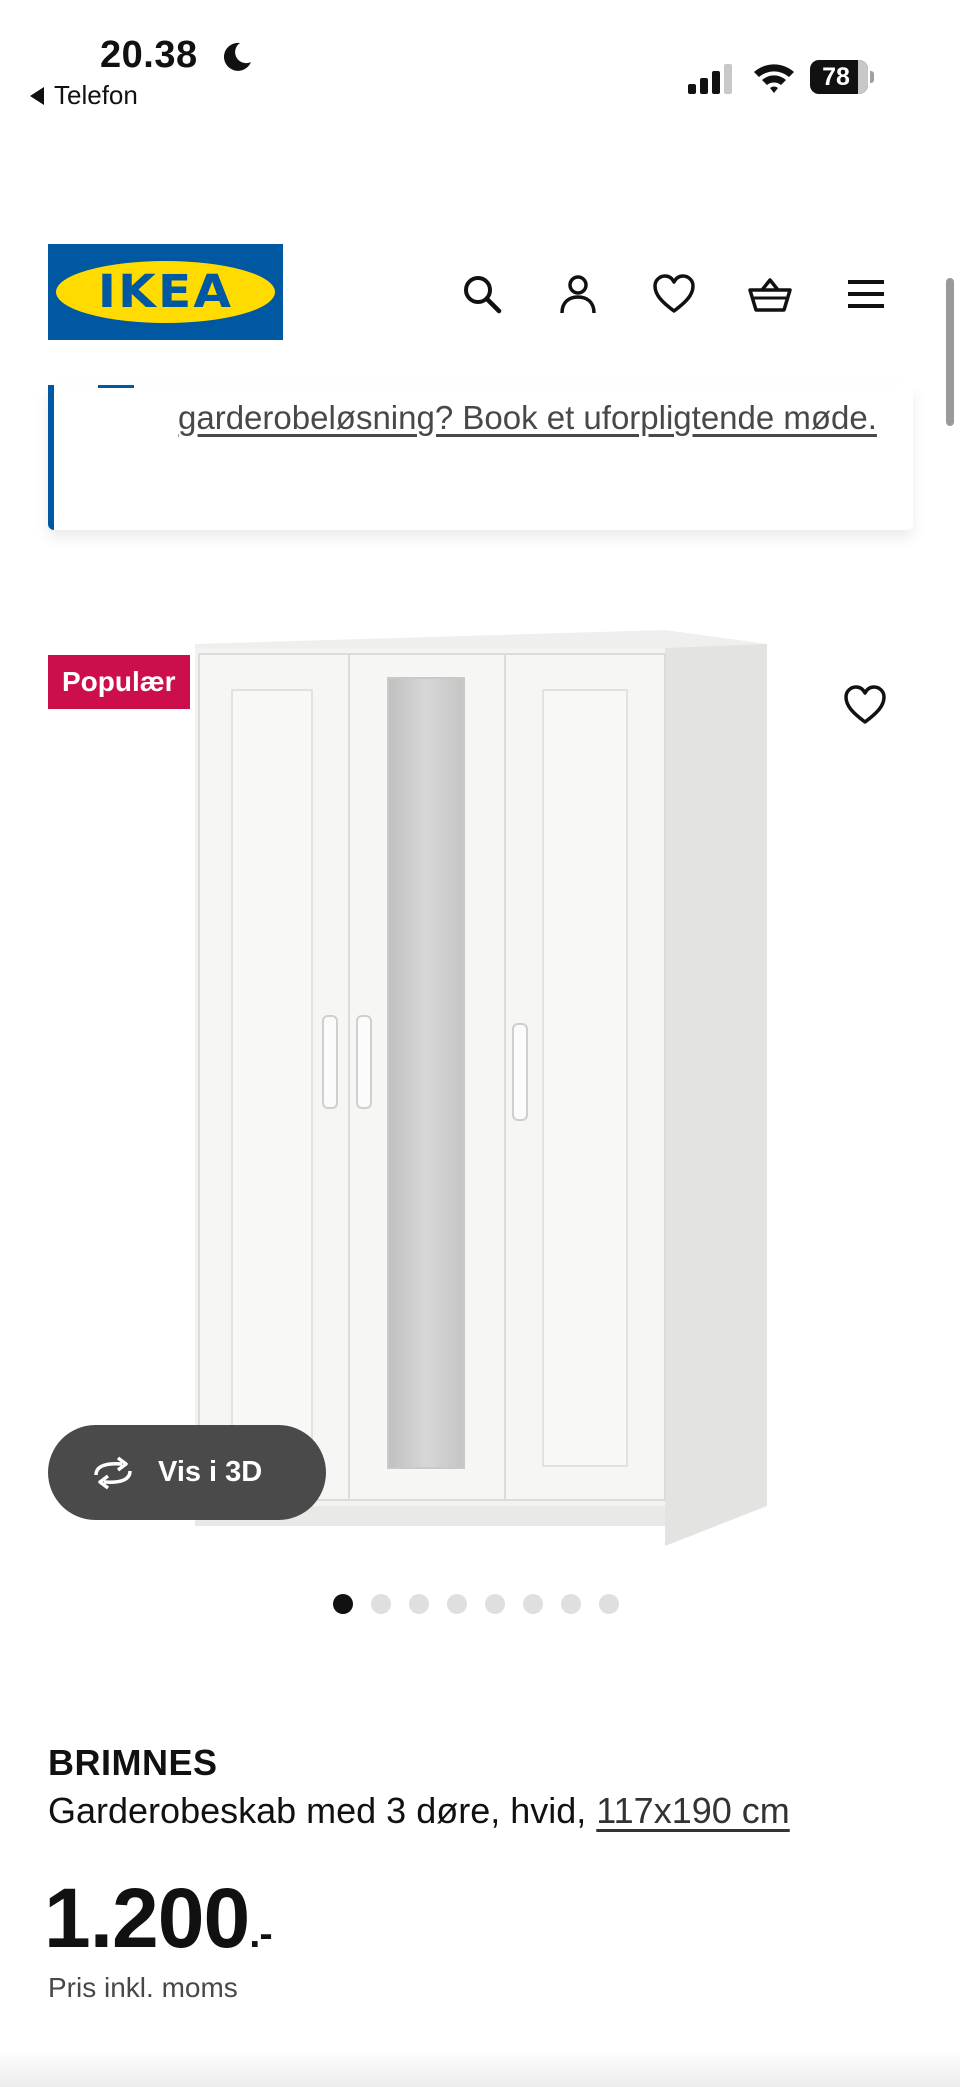  I want to click on battery-indicator: 78, so click(842, 77).